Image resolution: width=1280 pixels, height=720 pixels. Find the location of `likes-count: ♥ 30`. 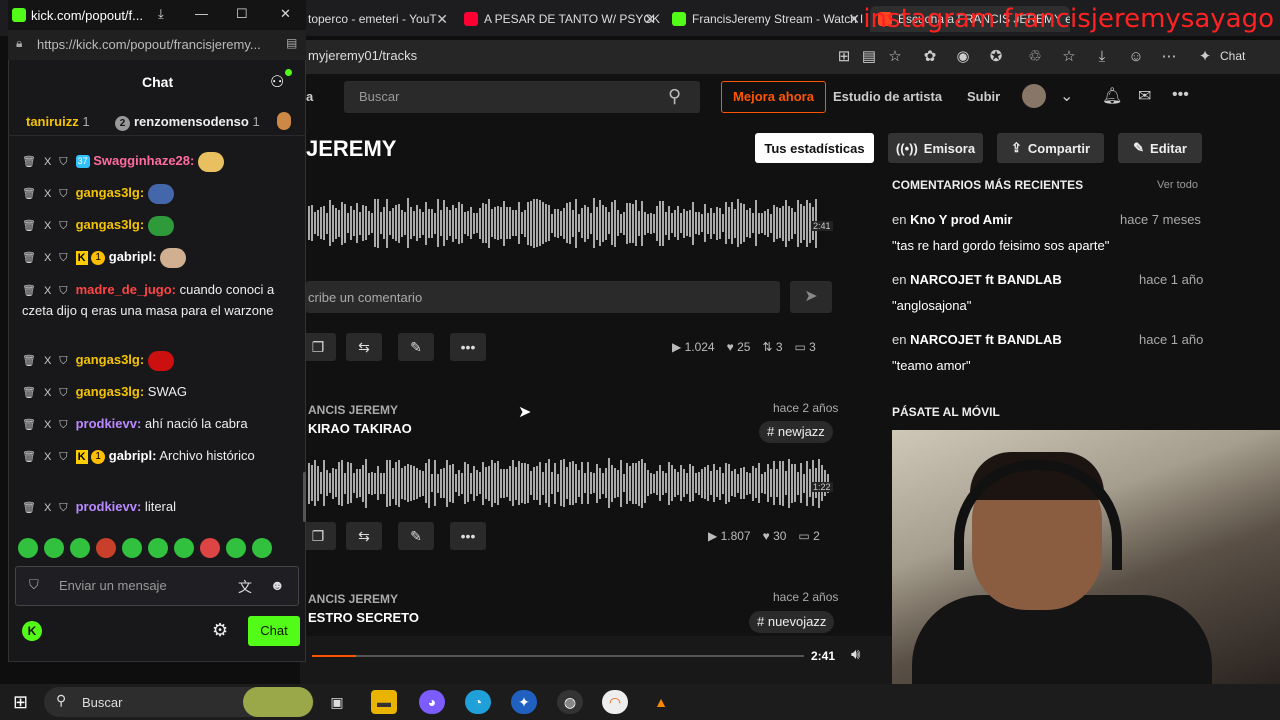

likes-count: ♥ 30 is located at coordinates (775, 536).